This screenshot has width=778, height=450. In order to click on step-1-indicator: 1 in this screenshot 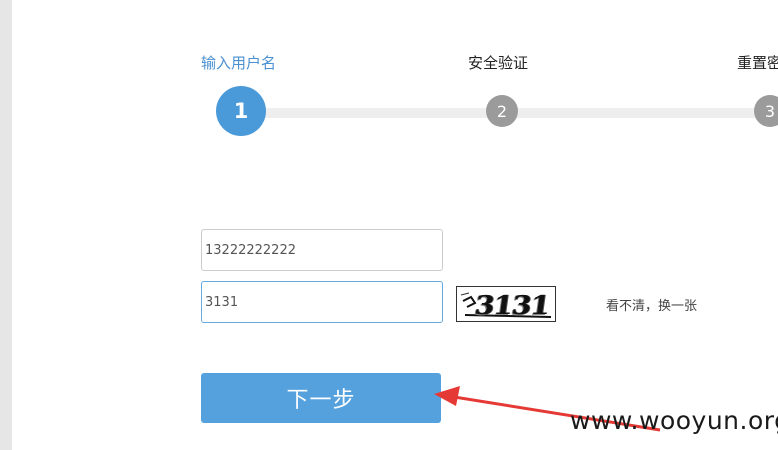, I will do `click(241, 111)`.